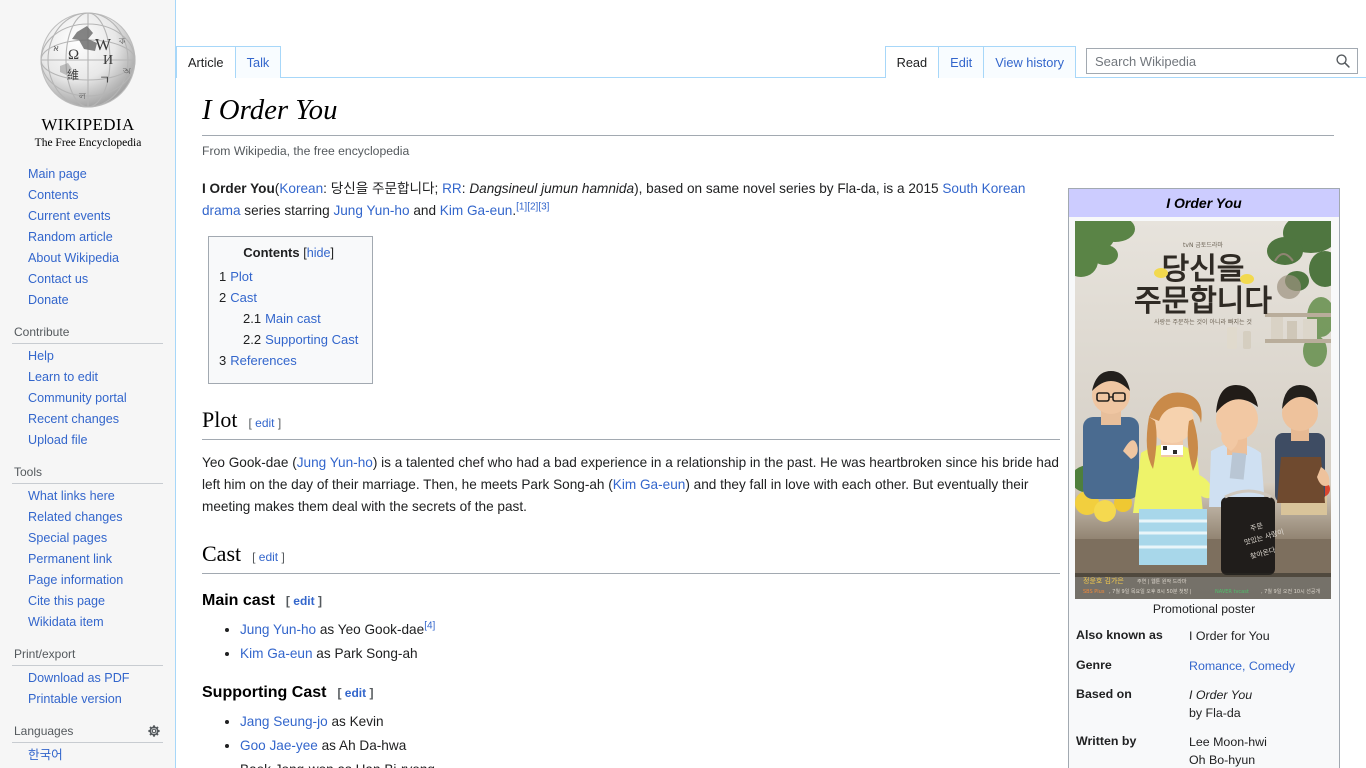 The height and width of the screenshot is (768, 1366). I want to click on toc-item-main-cast: 2.1 Main cast, so click(300, 318).